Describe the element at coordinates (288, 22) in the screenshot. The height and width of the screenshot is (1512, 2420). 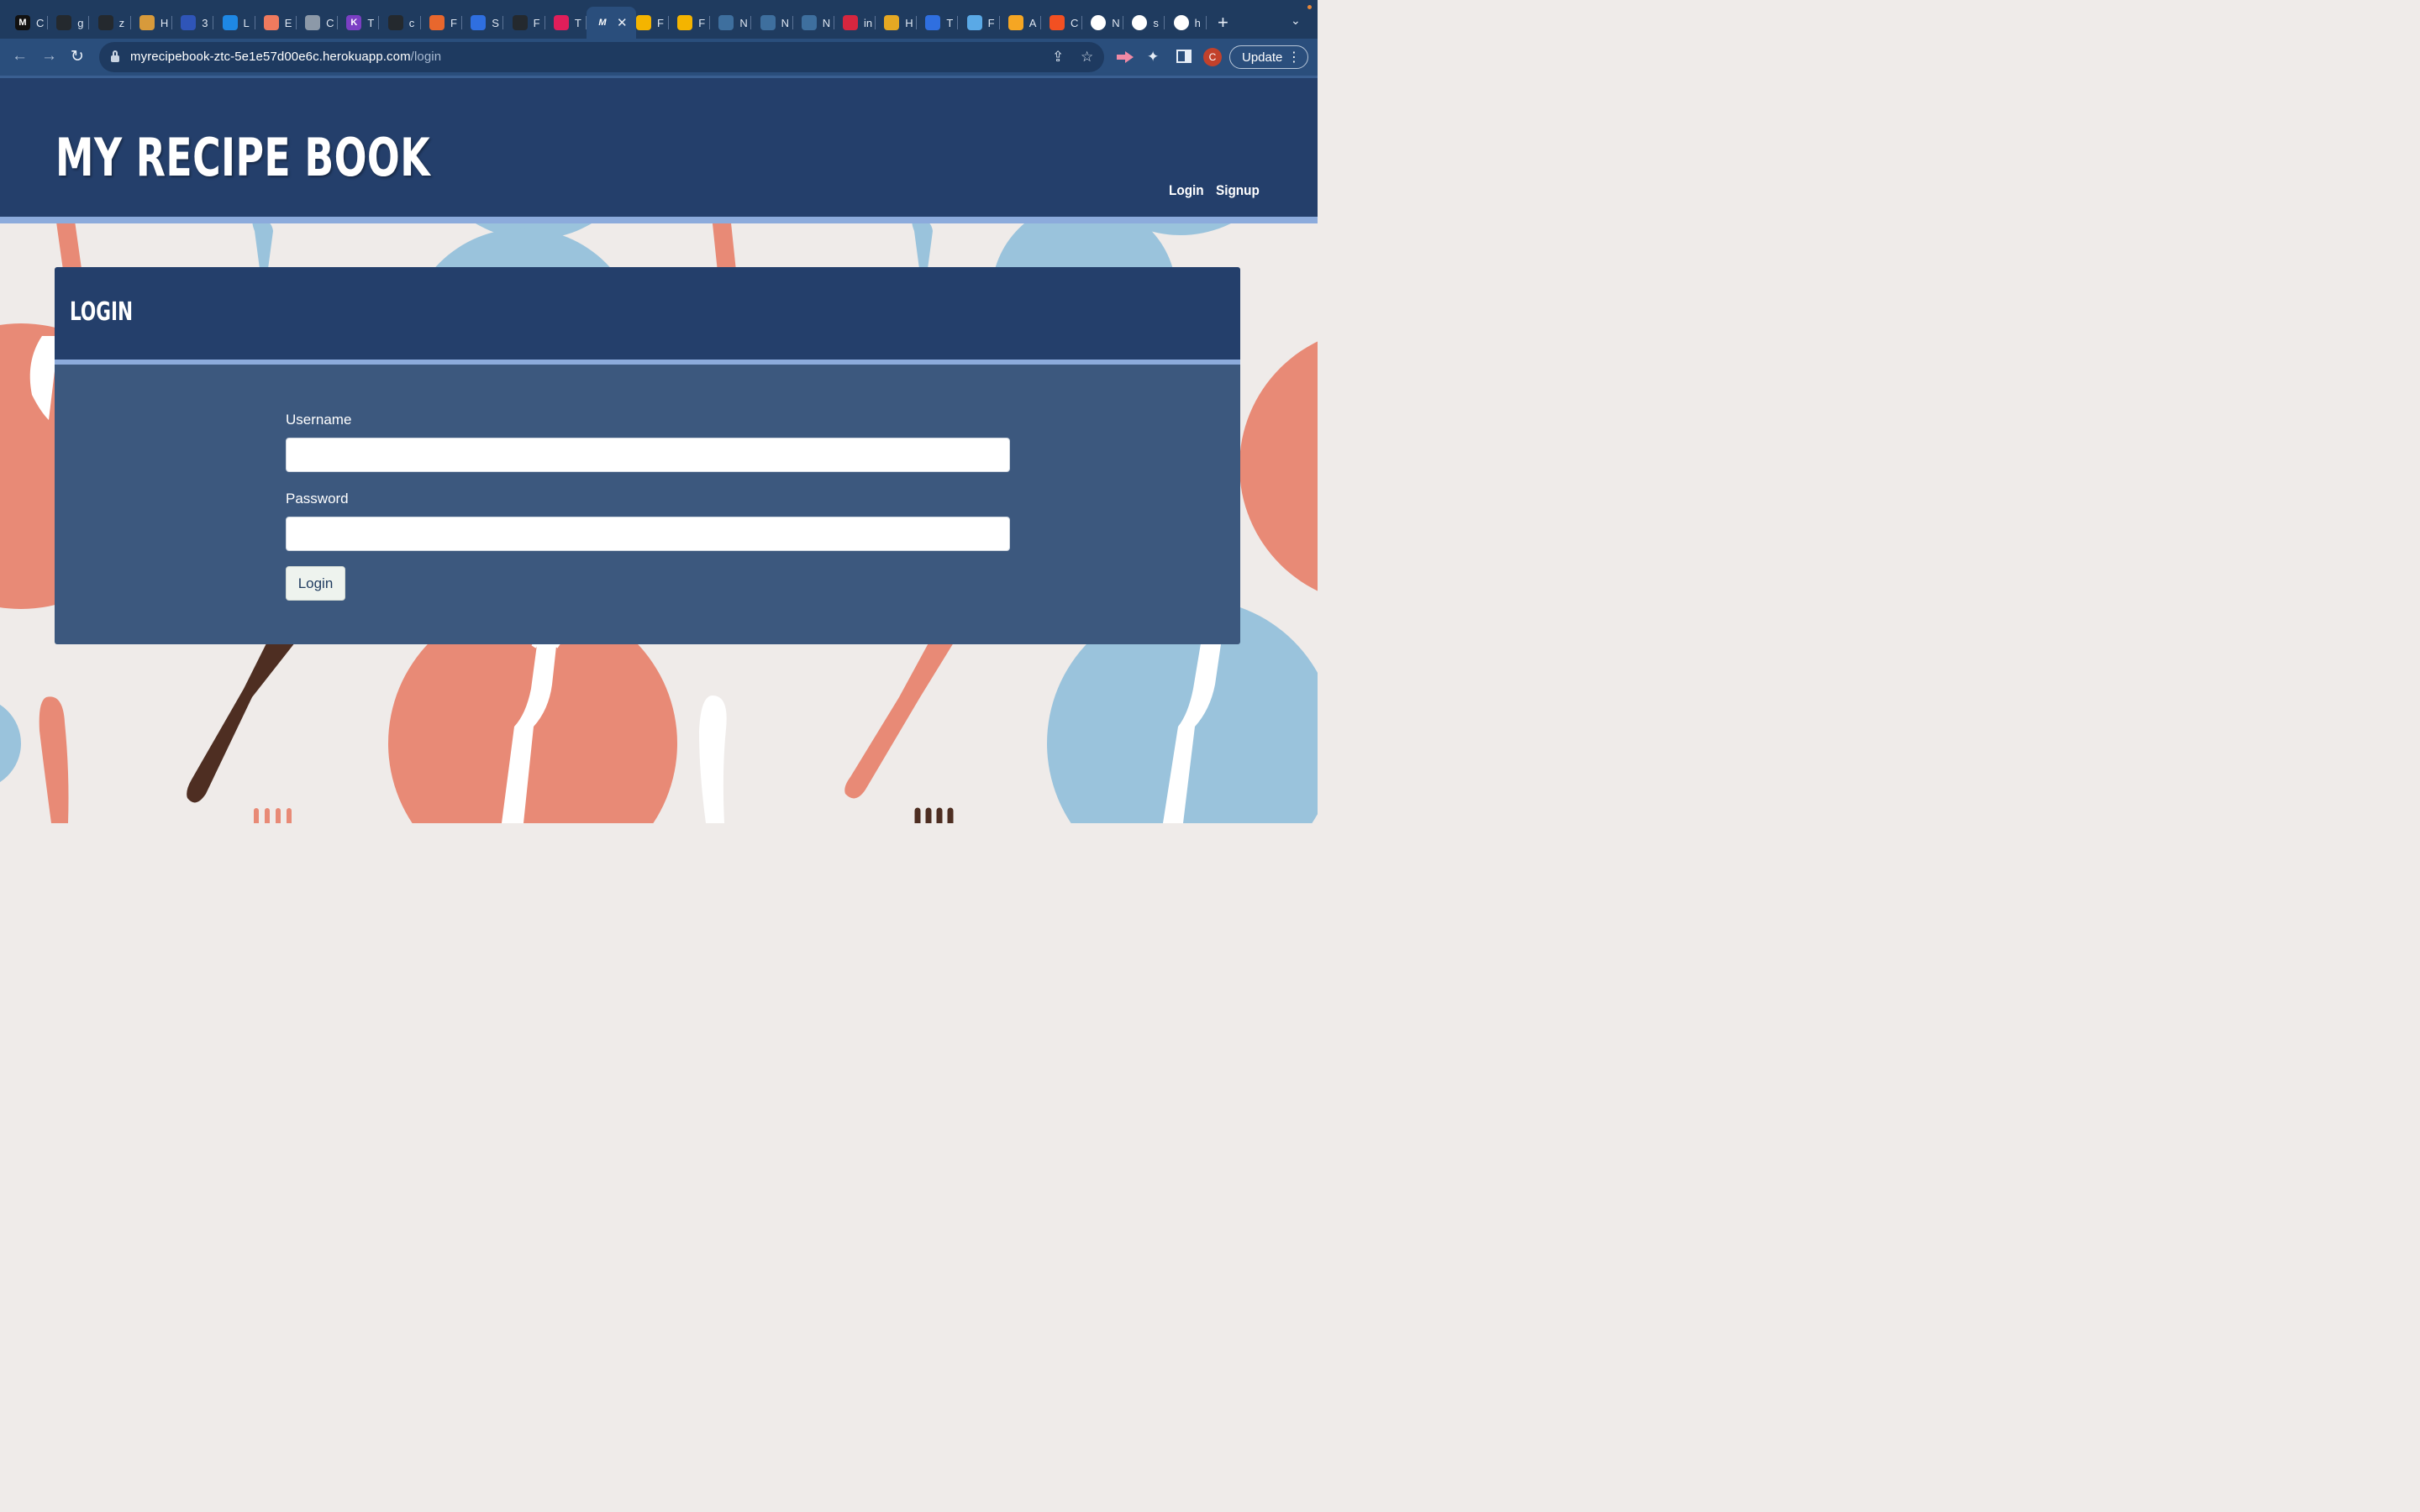
I see `tab-title: E` at that location.